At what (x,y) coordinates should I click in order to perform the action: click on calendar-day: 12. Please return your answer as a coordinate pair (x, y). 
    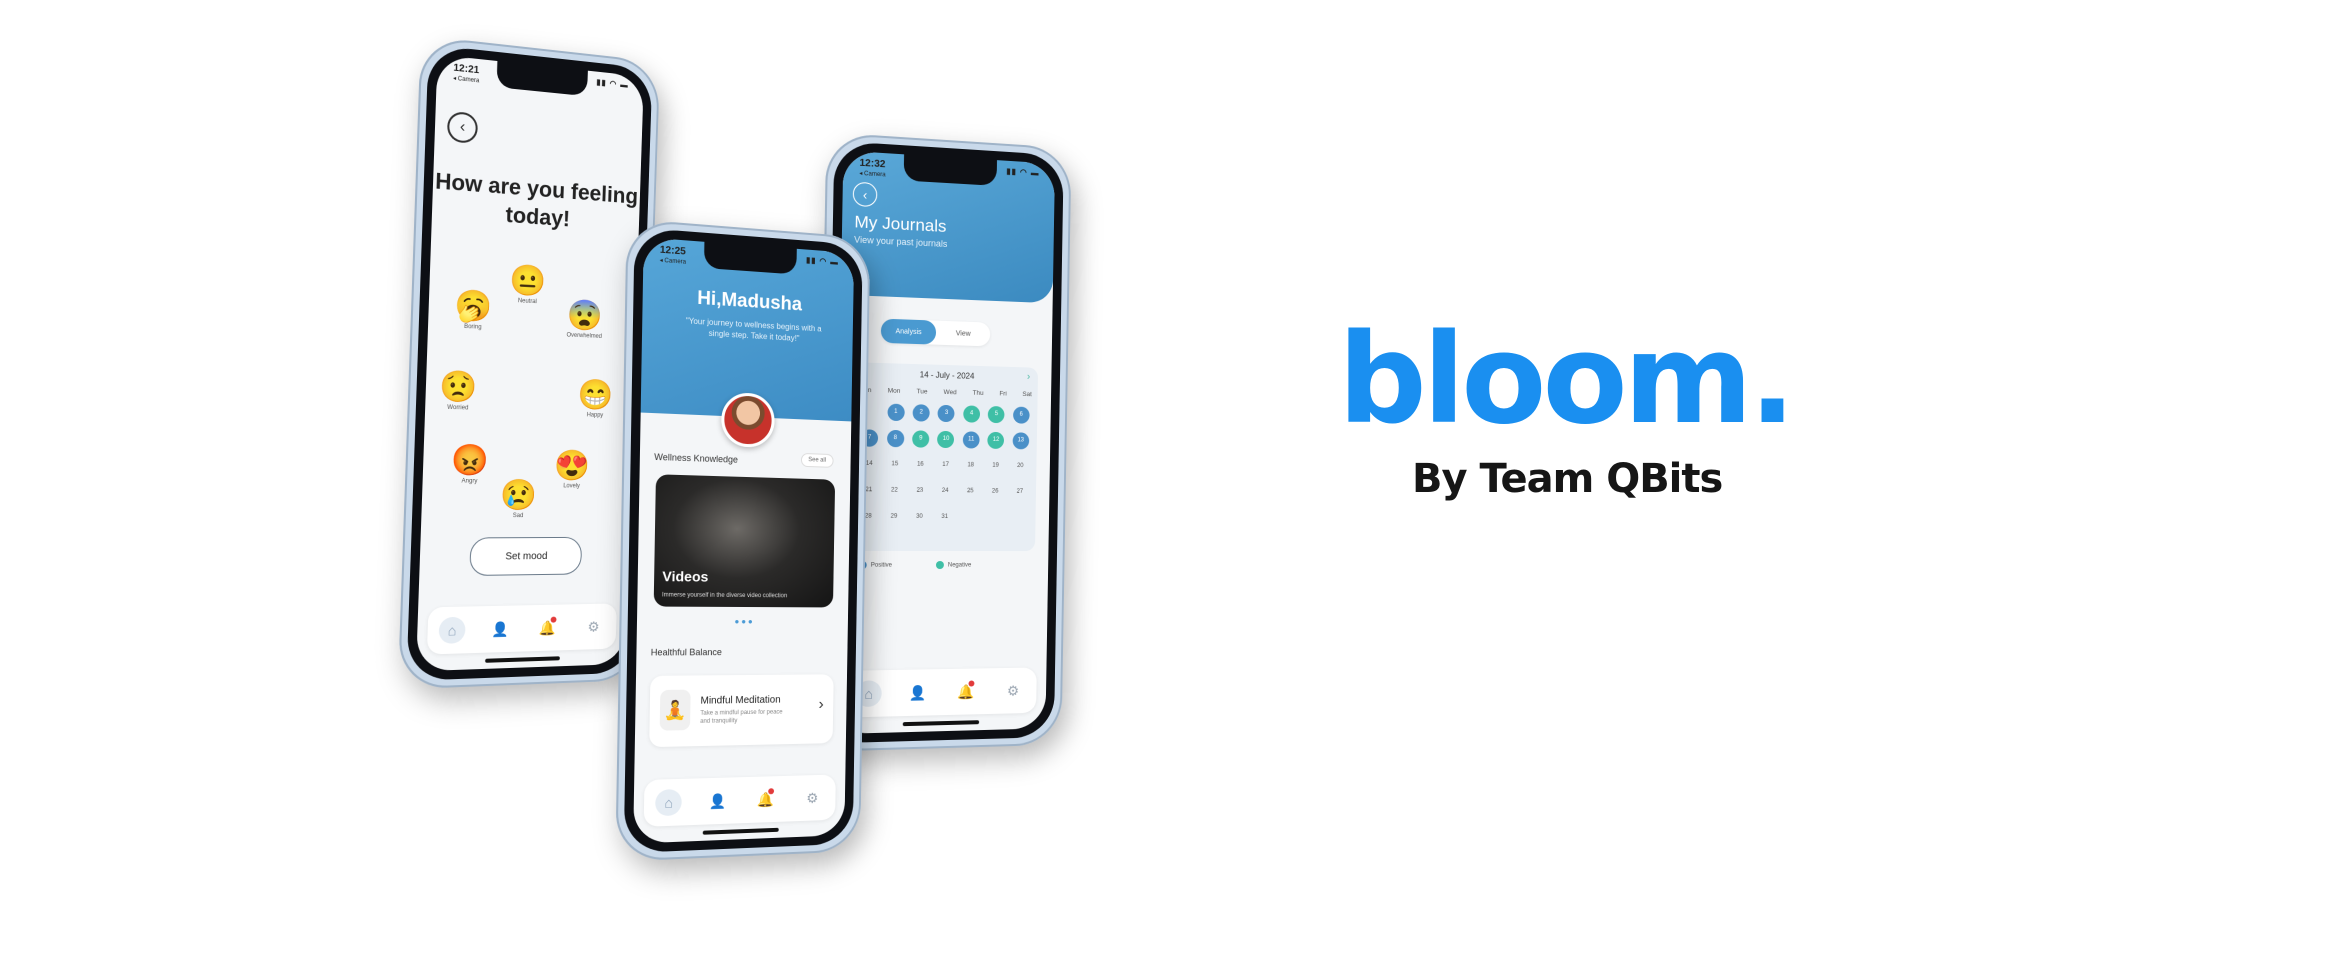
    Looking at the image, I should click on (995, 440).